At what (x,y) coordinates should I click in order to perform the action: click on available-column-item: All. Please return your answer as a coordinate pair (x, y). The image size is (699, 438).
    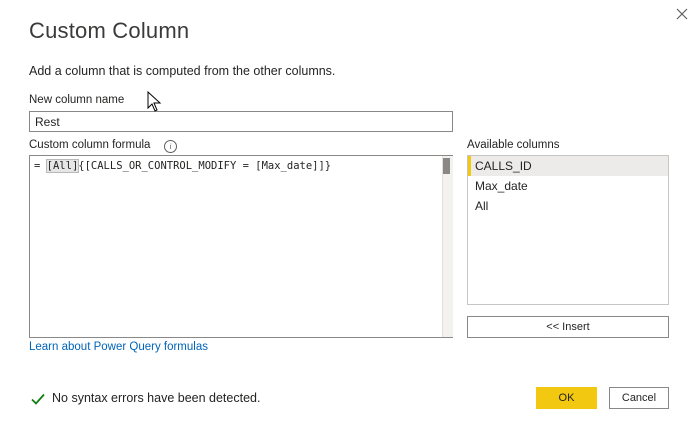
    Looking at the image, I should click on (568, 206).